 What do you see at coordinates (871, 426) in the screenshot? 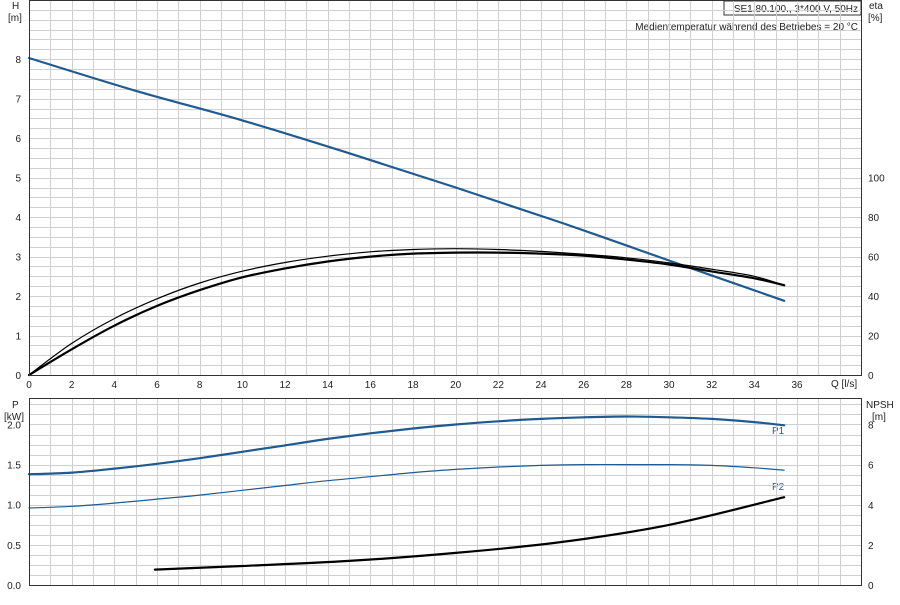
I see `lower-y2tick-label: 8` at bounding box center [871, 426].